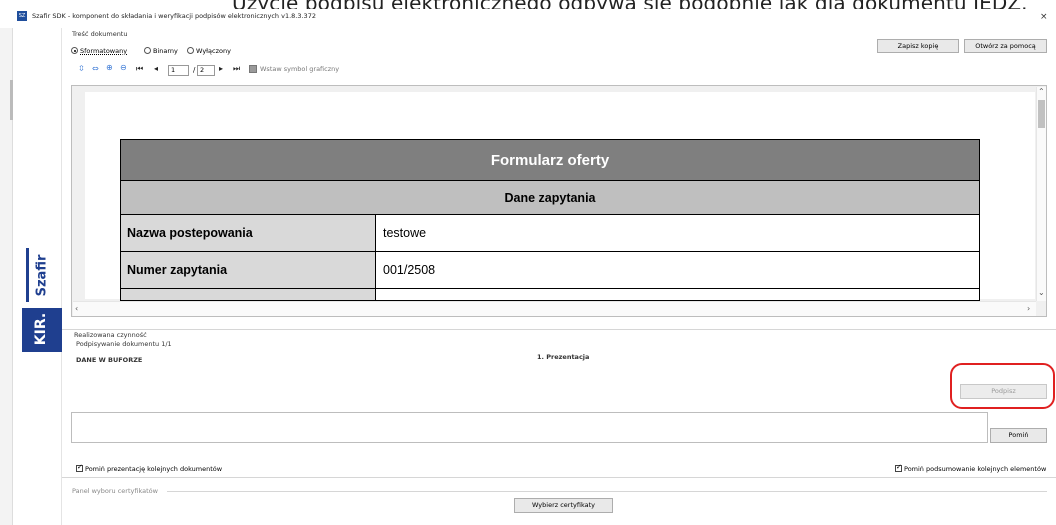 The image size is (1056, 525). What do you see at coordinates (95, 69) in the screenshot?
I see `fit-page-icon: ⇔` at bounding box center [95, 69].